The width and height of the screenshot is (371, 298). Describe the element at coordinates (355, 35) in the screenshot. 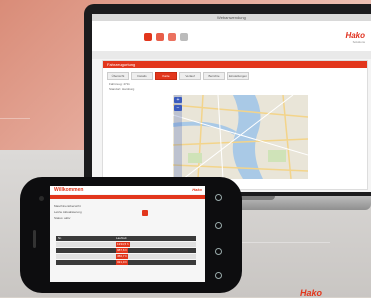

I see `brand-logo: Hako` at that location.